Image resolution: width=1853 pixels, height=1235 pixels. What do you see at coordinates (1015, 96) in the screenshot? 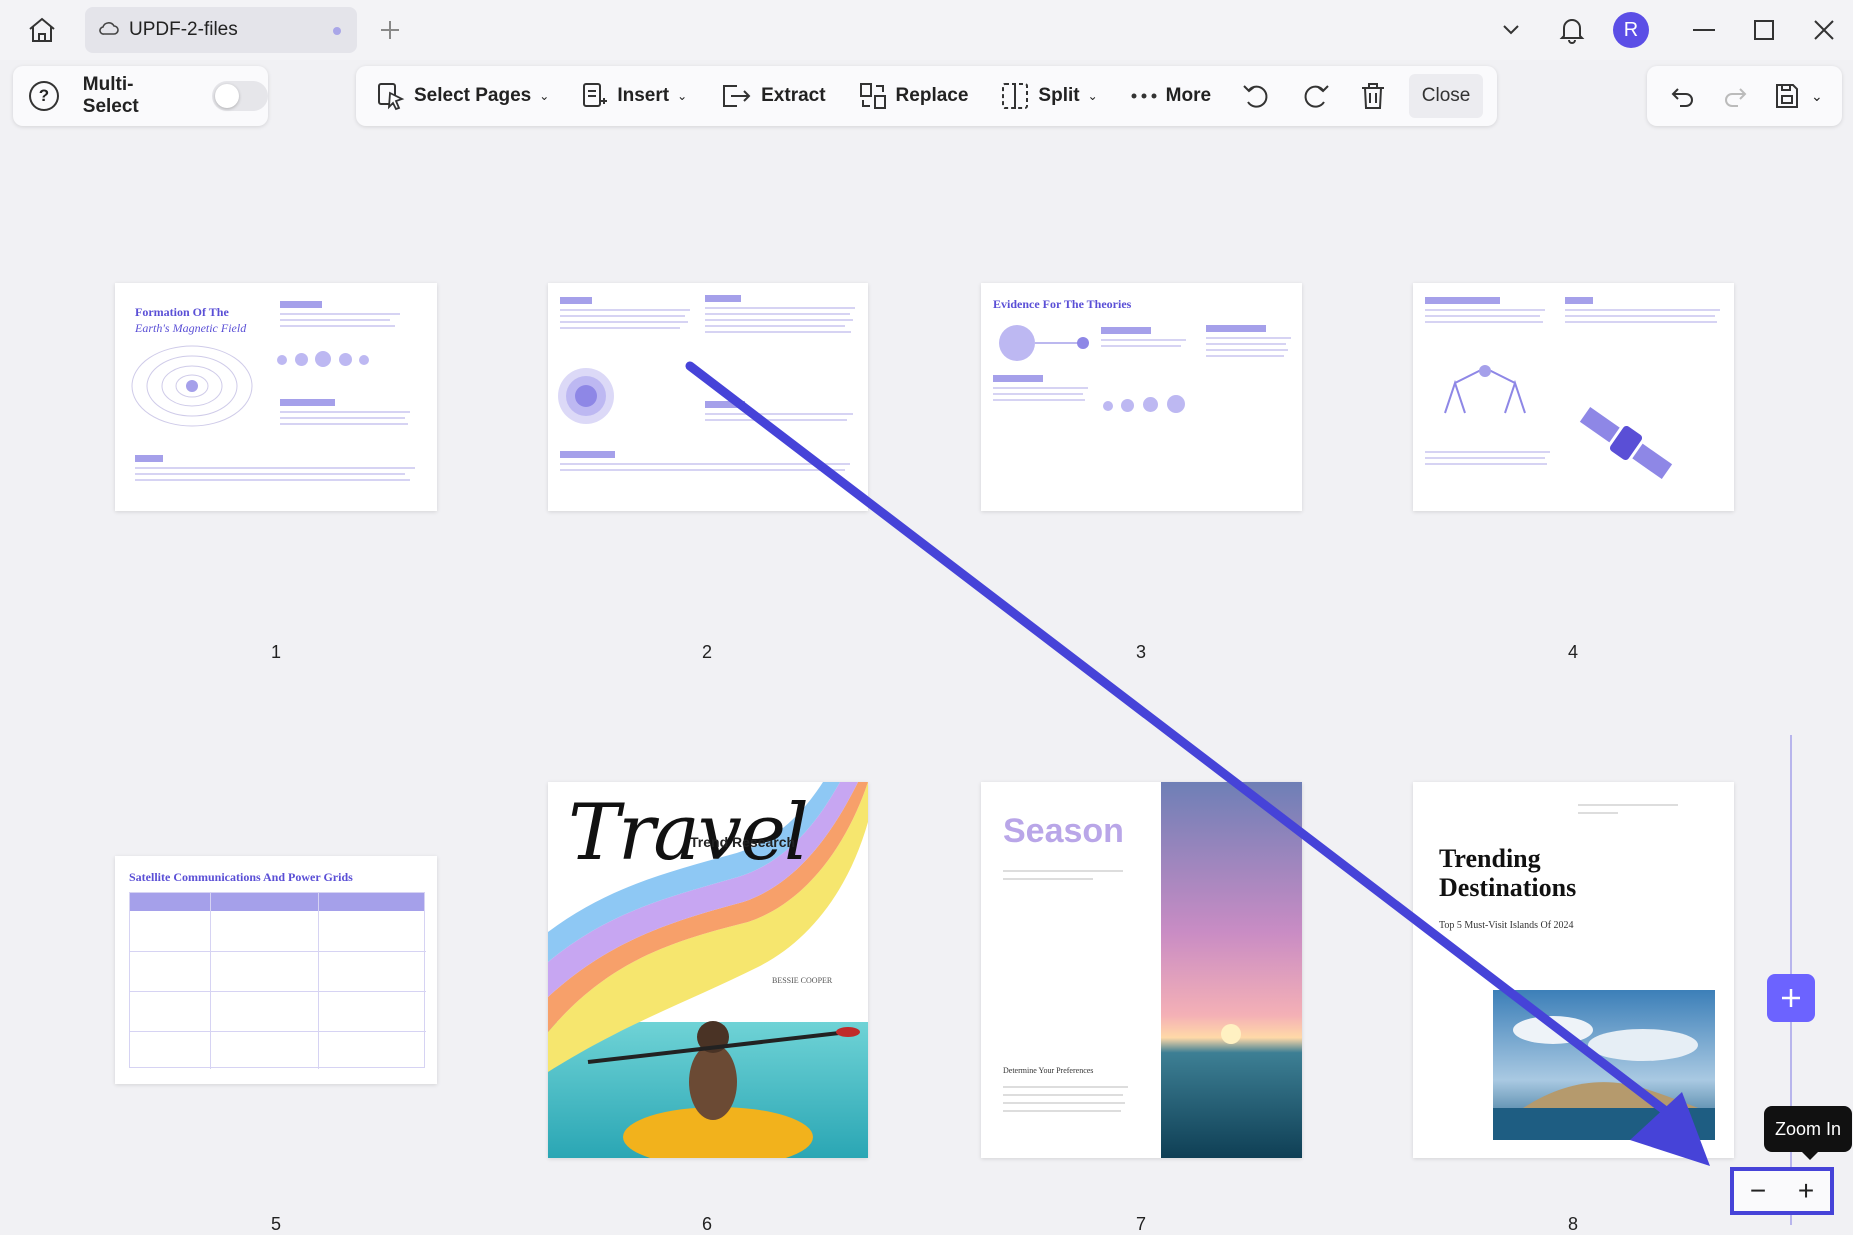
I see `split-icon` at bounding box center [1015, 96].